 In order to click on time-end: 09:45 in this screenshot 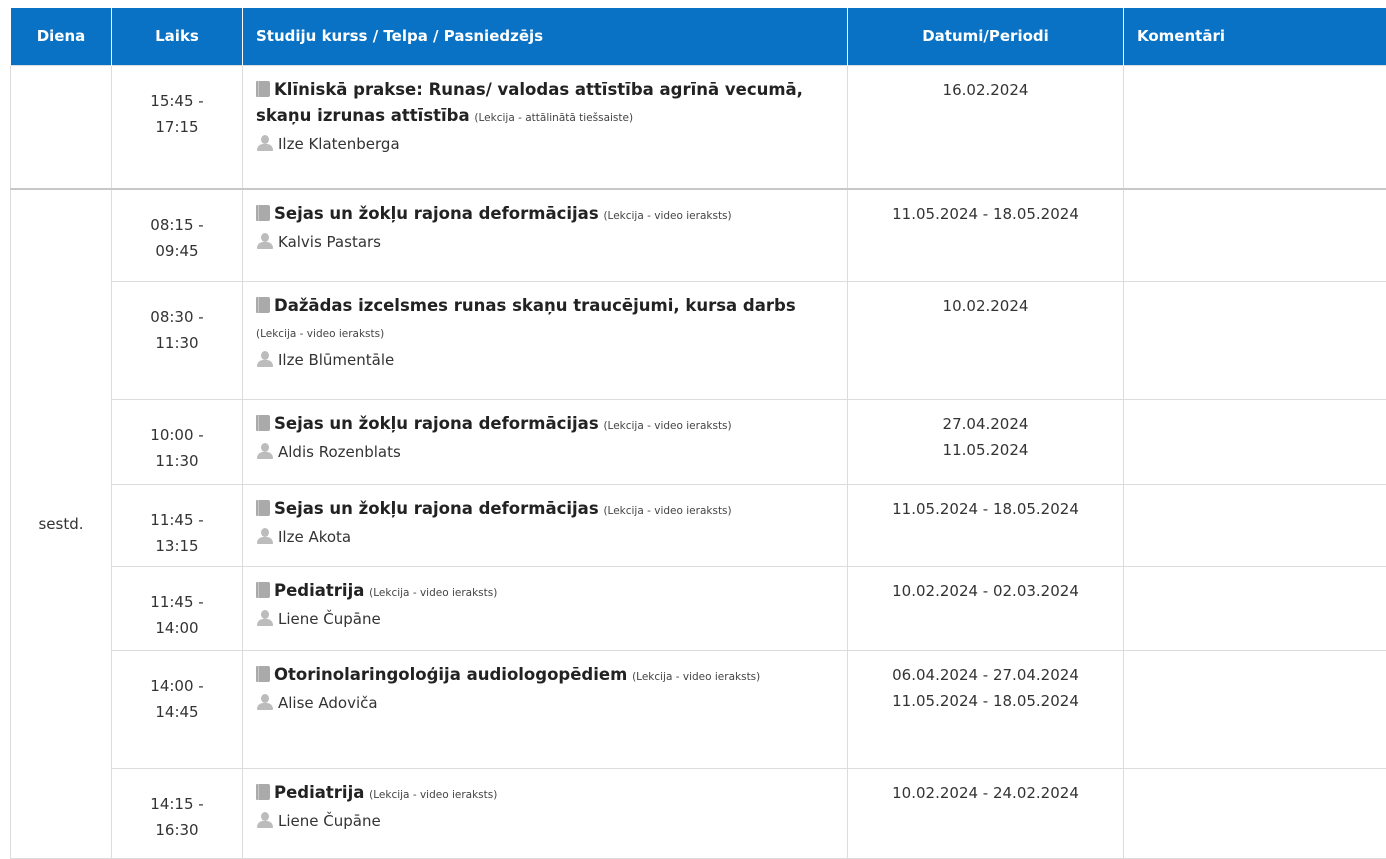, I will do `click(177, 251)`.